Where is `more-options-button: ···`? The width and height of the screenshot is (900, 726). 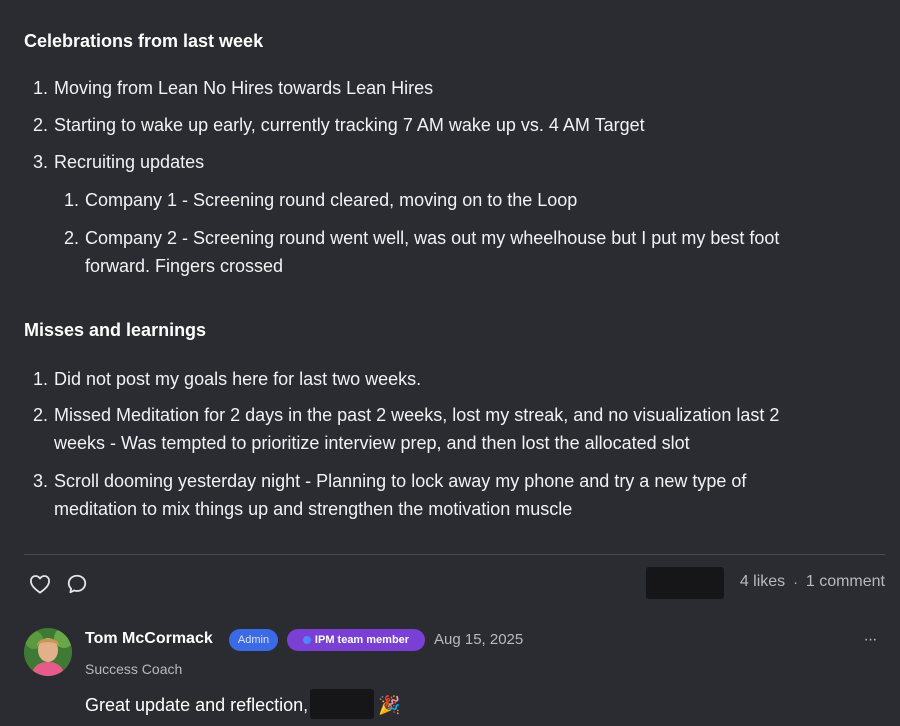 more-options-button: ··· is located at coordinates (870, 640).